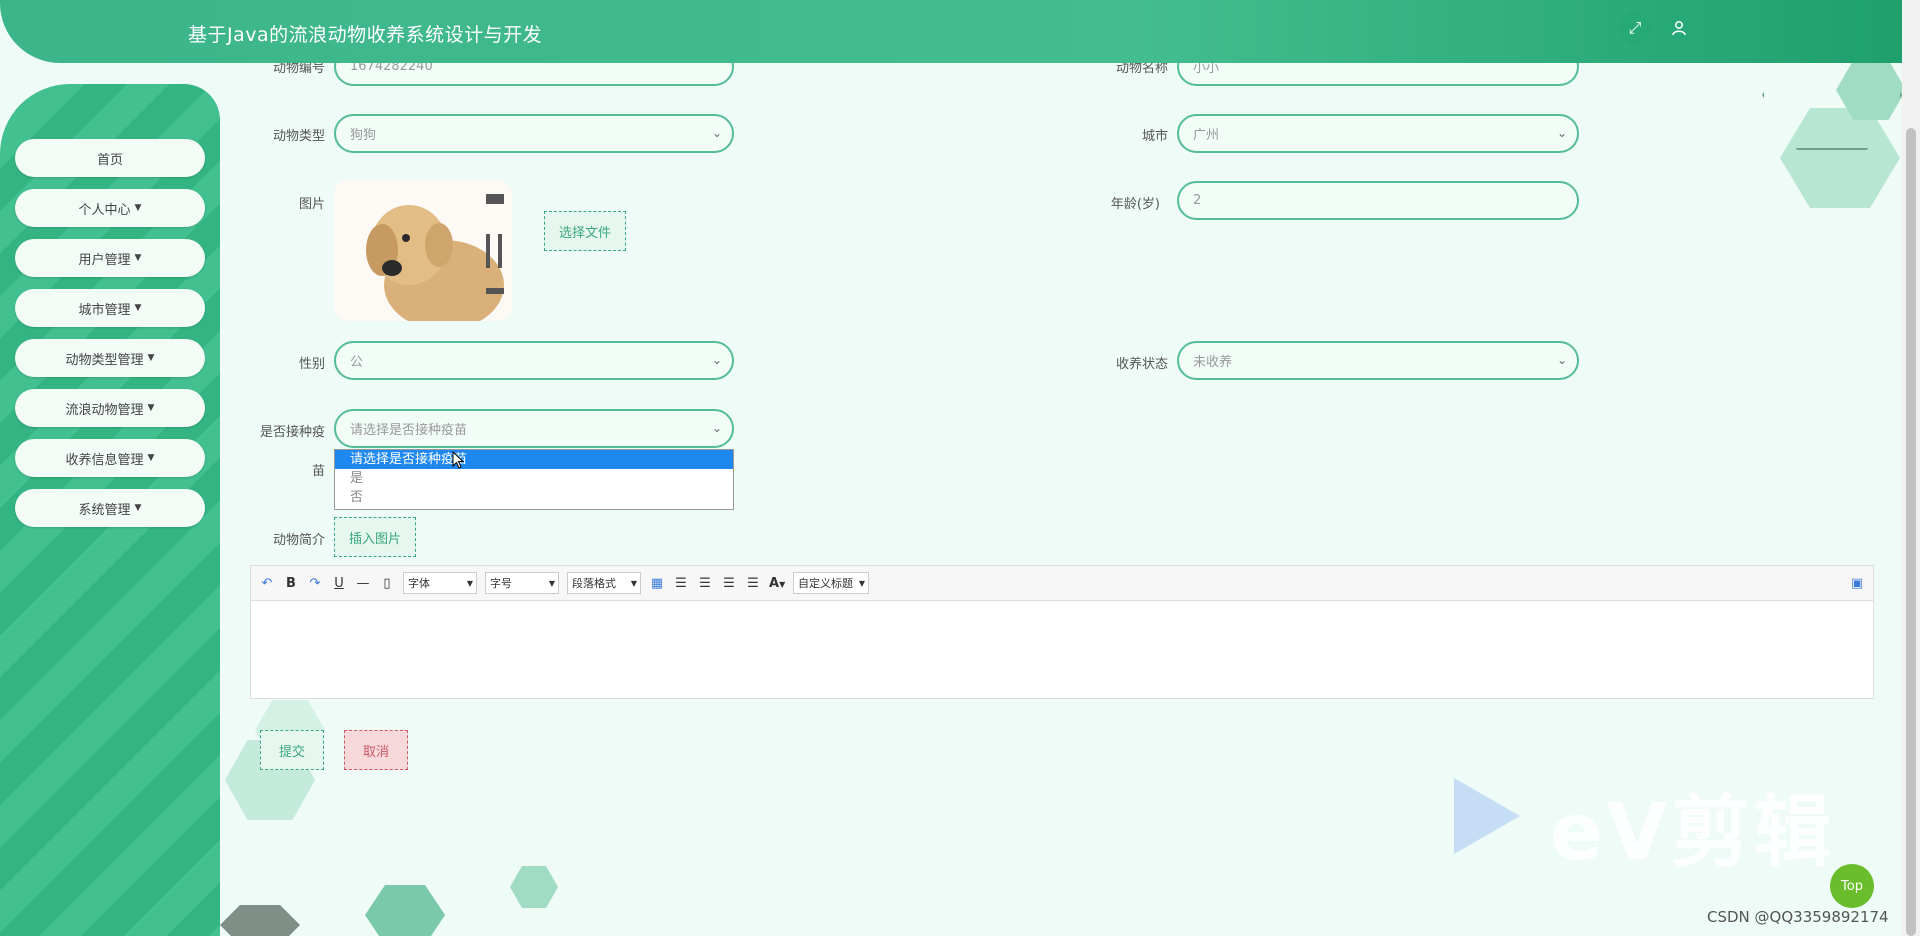  Describe the element at coordinates (110, 258) in the screenshot. I see `sidebar-item-user-management: 用户管理 ▼` at that location.